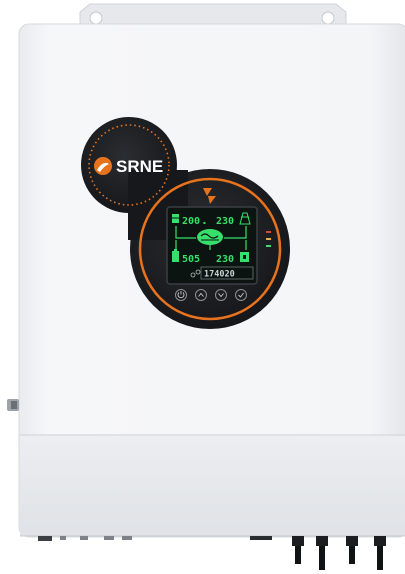  What do you see at coordinates (175, 218) in the screenshot?
I see `pv-icon` at bounding box center [175, 218].